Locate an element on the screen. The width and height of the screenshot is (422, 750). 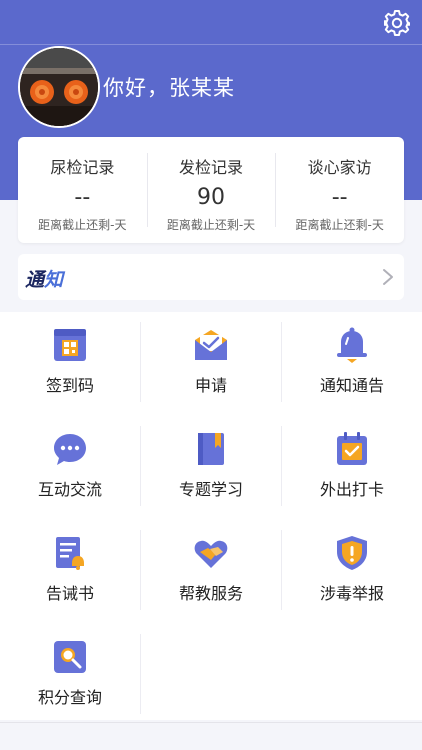
menu-item-apply: 申请 is located at coordinates (211, 363).